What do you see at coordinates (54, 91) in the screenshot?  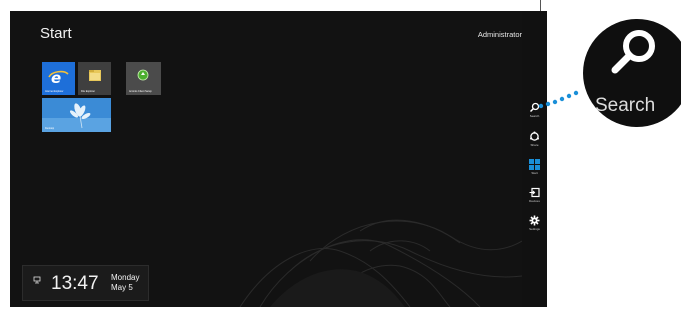 I see `tile-label: Internet Explorer` at bounding box center [54, 91].